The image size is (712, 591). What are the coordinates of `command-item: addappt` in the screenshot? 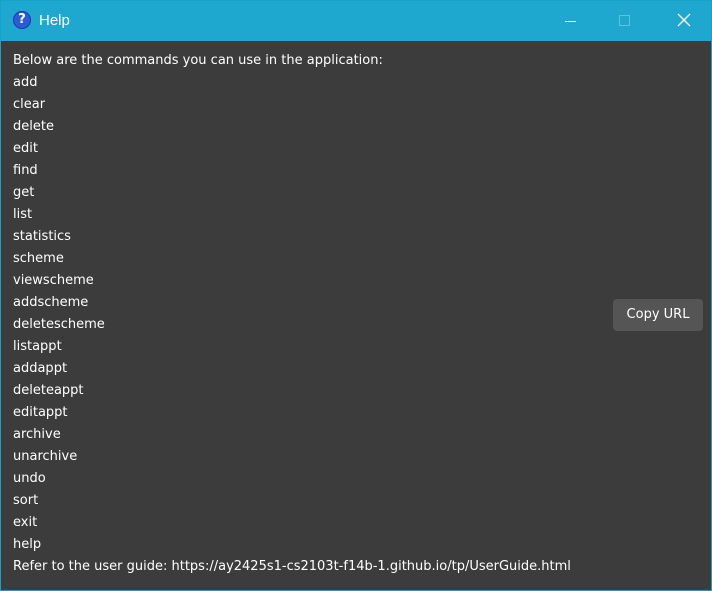 It's located at (40, 368).